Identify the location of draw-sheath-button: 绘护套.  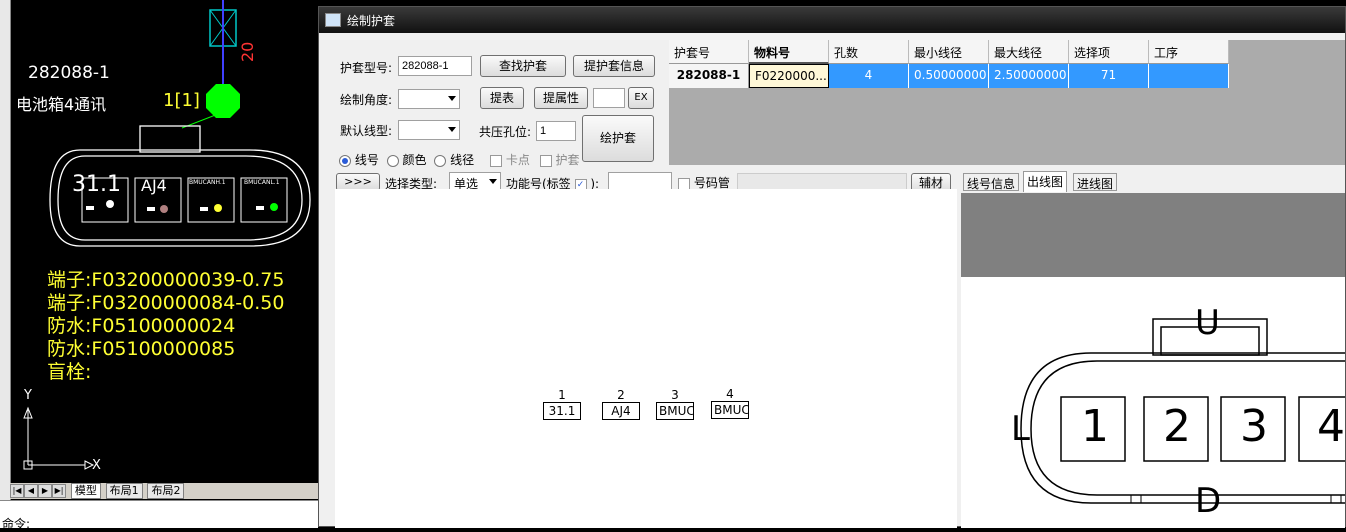
(618, 138).